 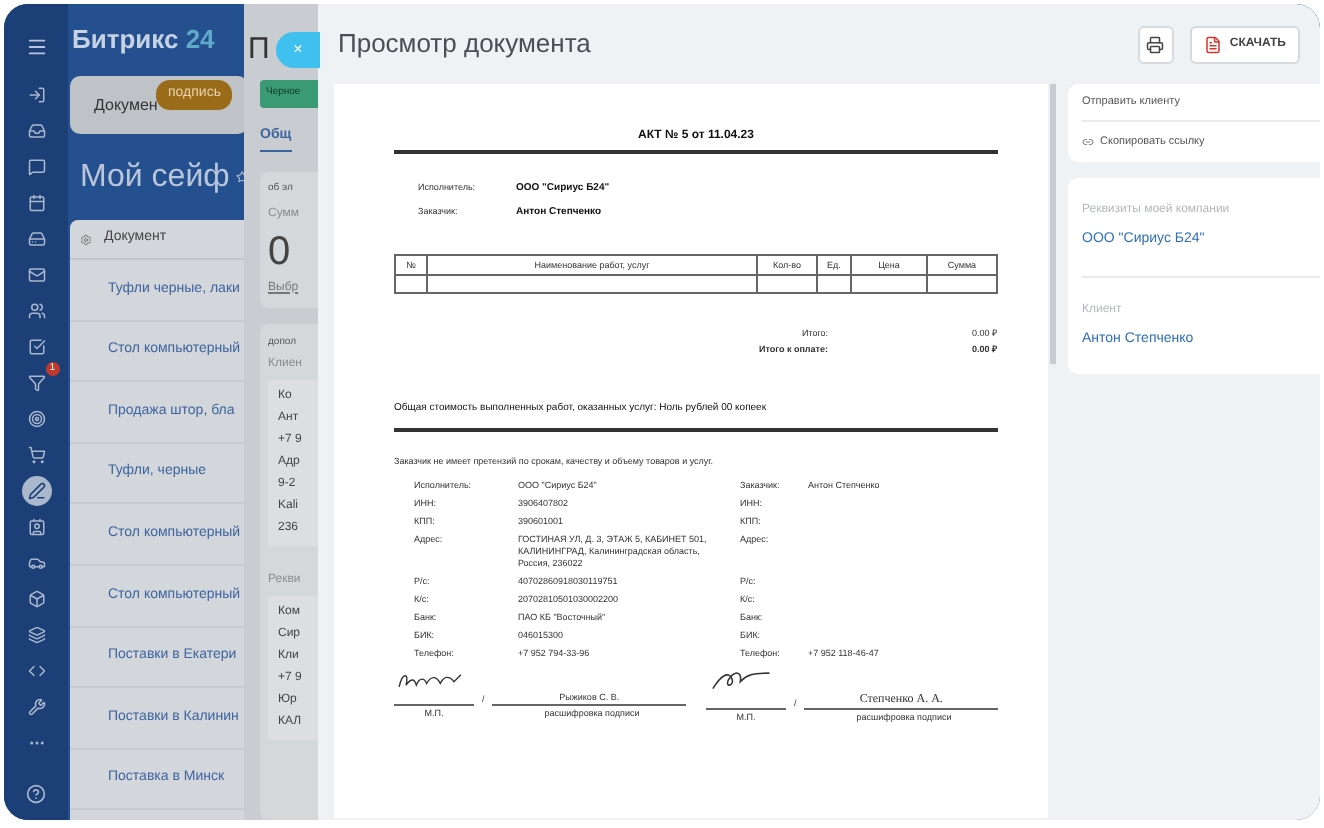 What do you see at coordinates (1053, 224) in the screenshot?
I see `scrollbar` at bounding box center [1053, 224].